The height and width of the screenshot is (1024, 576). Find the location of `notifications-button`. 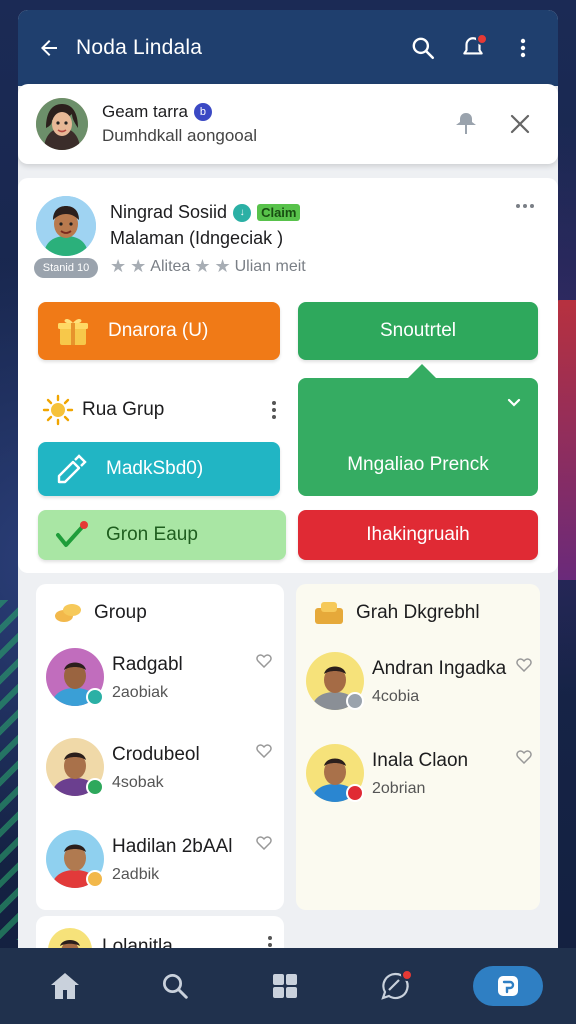

notifications-button is located at coordinates (473, 48).